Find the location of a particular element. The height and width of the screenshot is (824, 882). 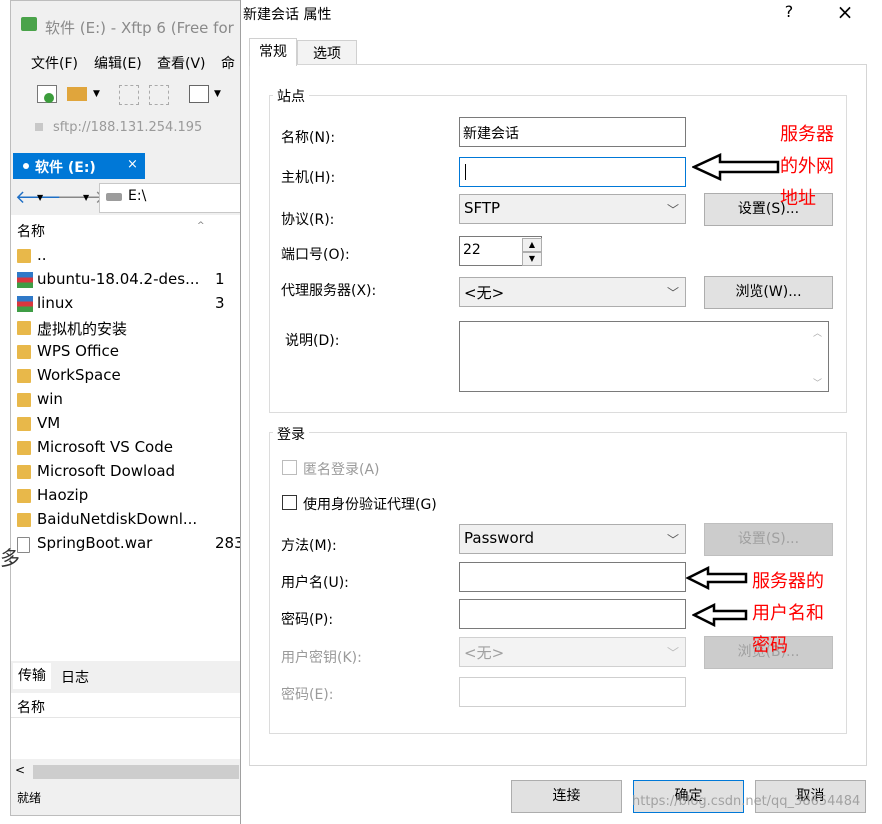

tab-log: 日志 is located at coordinates (75, 677).